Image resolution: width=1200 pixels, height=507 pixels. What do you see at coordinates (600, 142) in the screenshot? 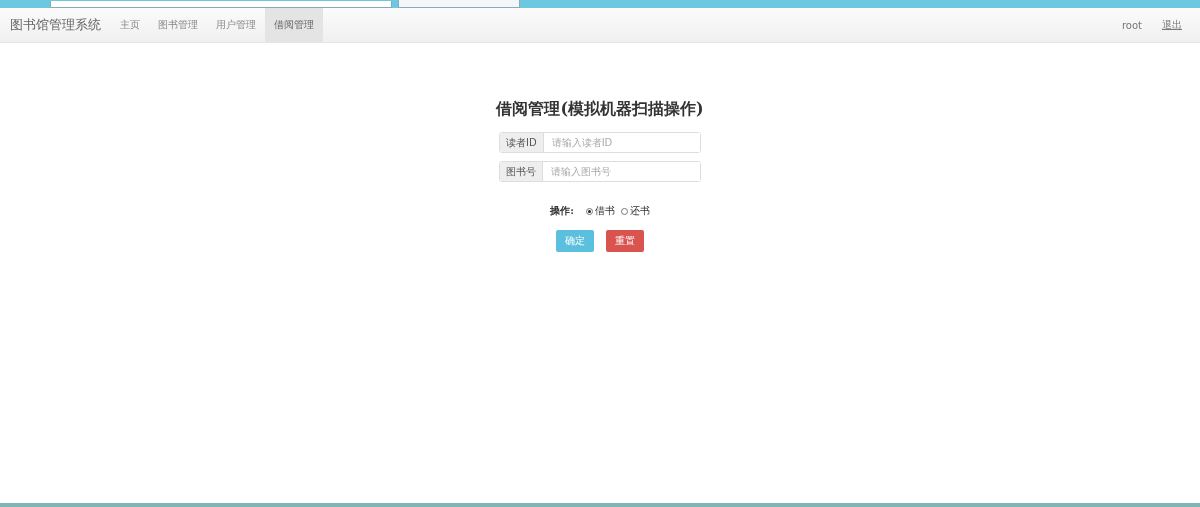
I see `input-field: 读者ID 请输入读者ID` at bounding box center [600, 142].